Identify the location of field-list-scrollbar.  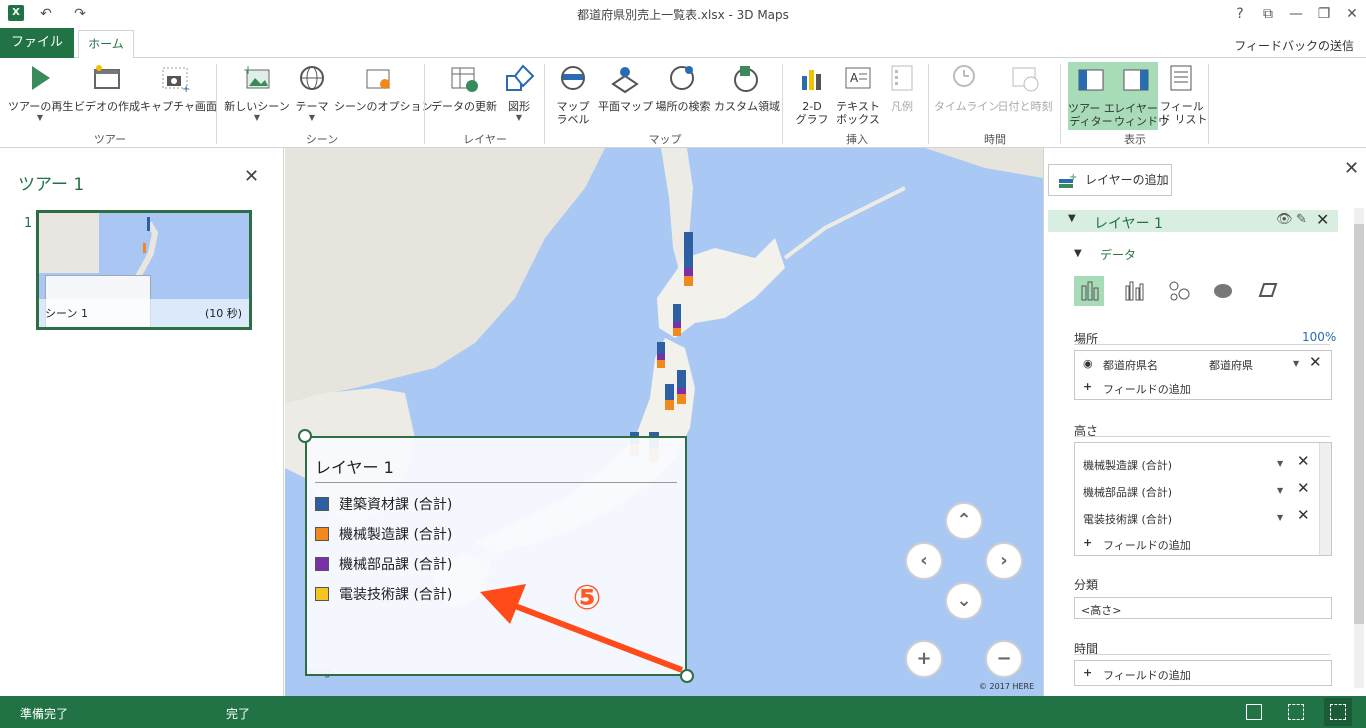
(1325, 499).